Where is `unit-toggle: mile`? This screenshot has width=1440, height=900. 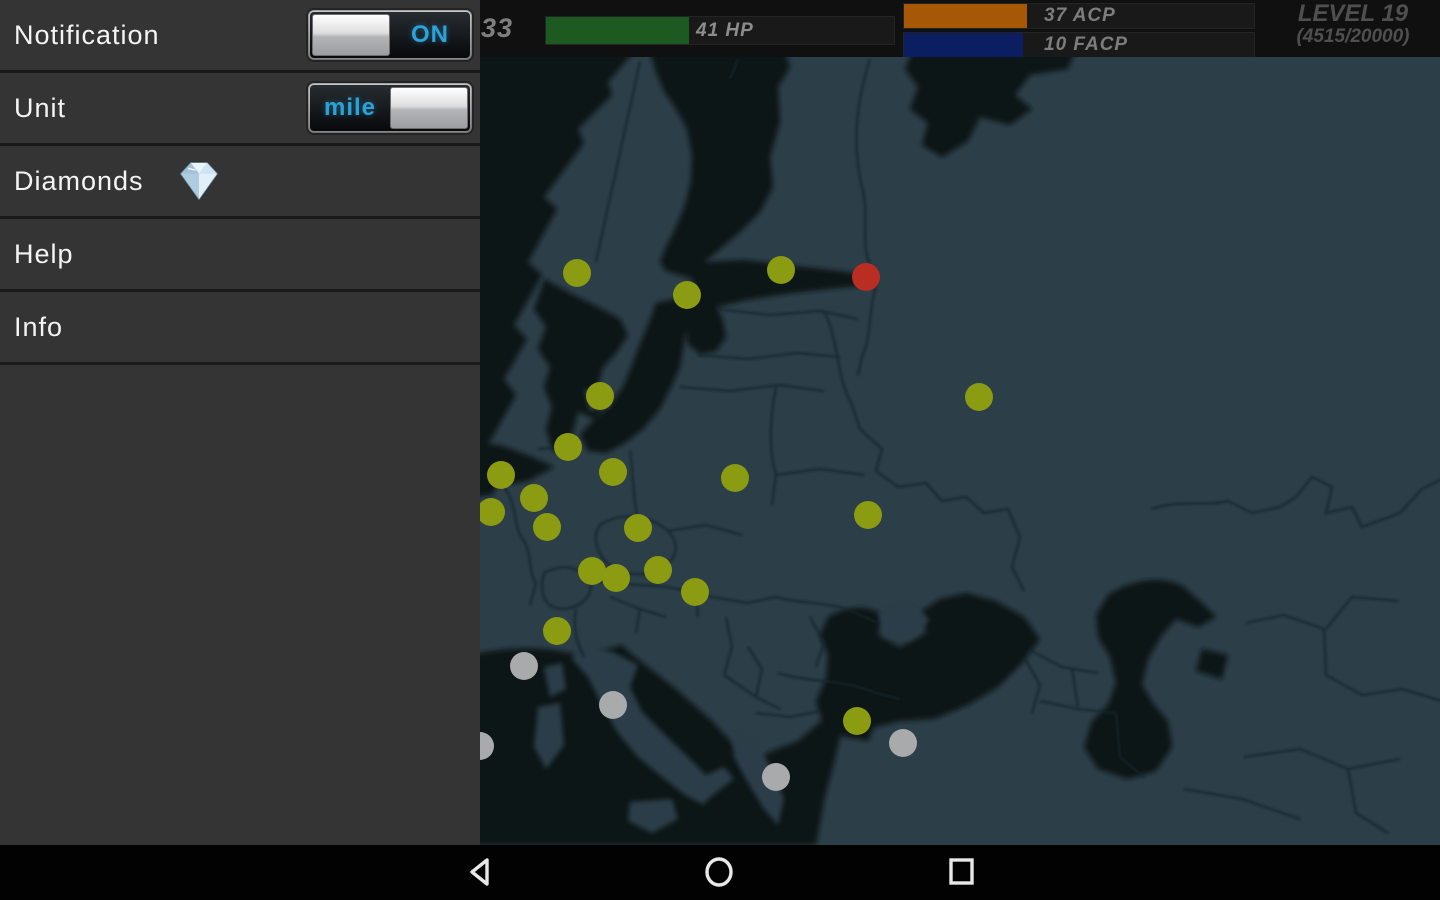 unit-toggle: mile is located at coordinates (390, 108).